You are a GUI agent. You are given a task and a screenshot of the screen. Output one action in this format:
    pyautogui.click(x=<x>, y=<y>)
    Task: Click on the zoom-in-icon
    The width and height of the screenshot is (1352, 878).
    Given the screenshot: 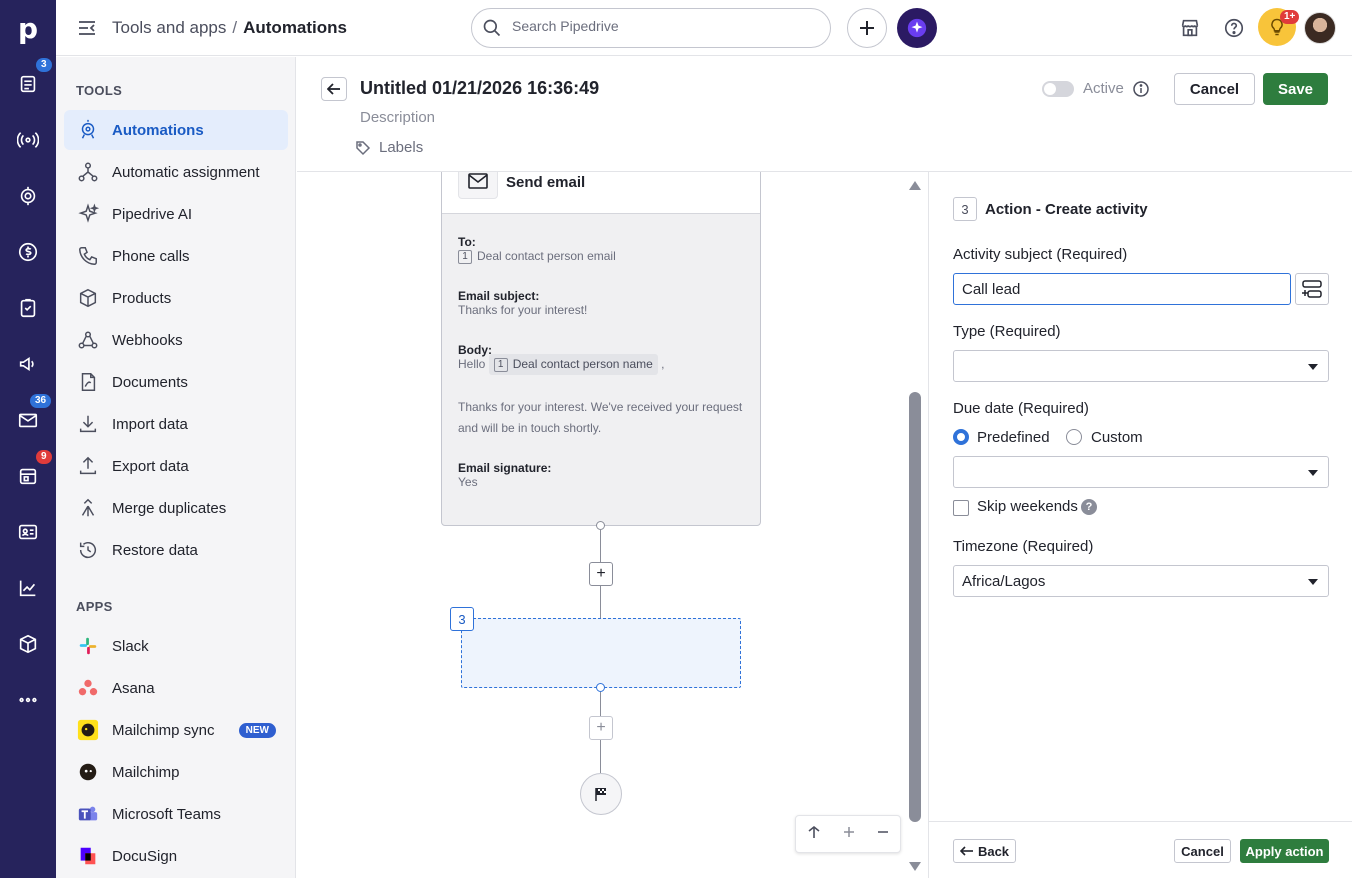 What is the action you would take?
    pyautogui.click(x=849, y=834)
    